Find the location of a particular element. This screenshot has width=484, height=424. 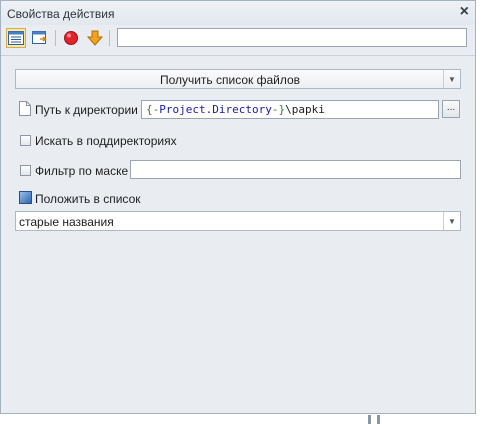

properties-view-icon is located at coordinates (16, 38).